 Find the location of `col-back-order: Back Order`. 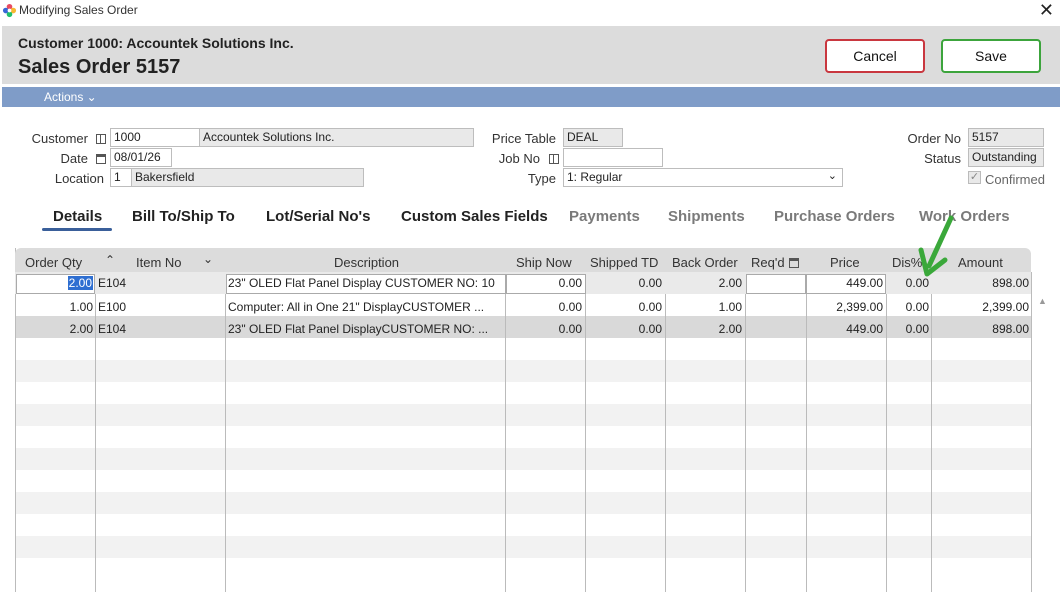

col-back-order: Back Order is located at coordinates (705, 262).